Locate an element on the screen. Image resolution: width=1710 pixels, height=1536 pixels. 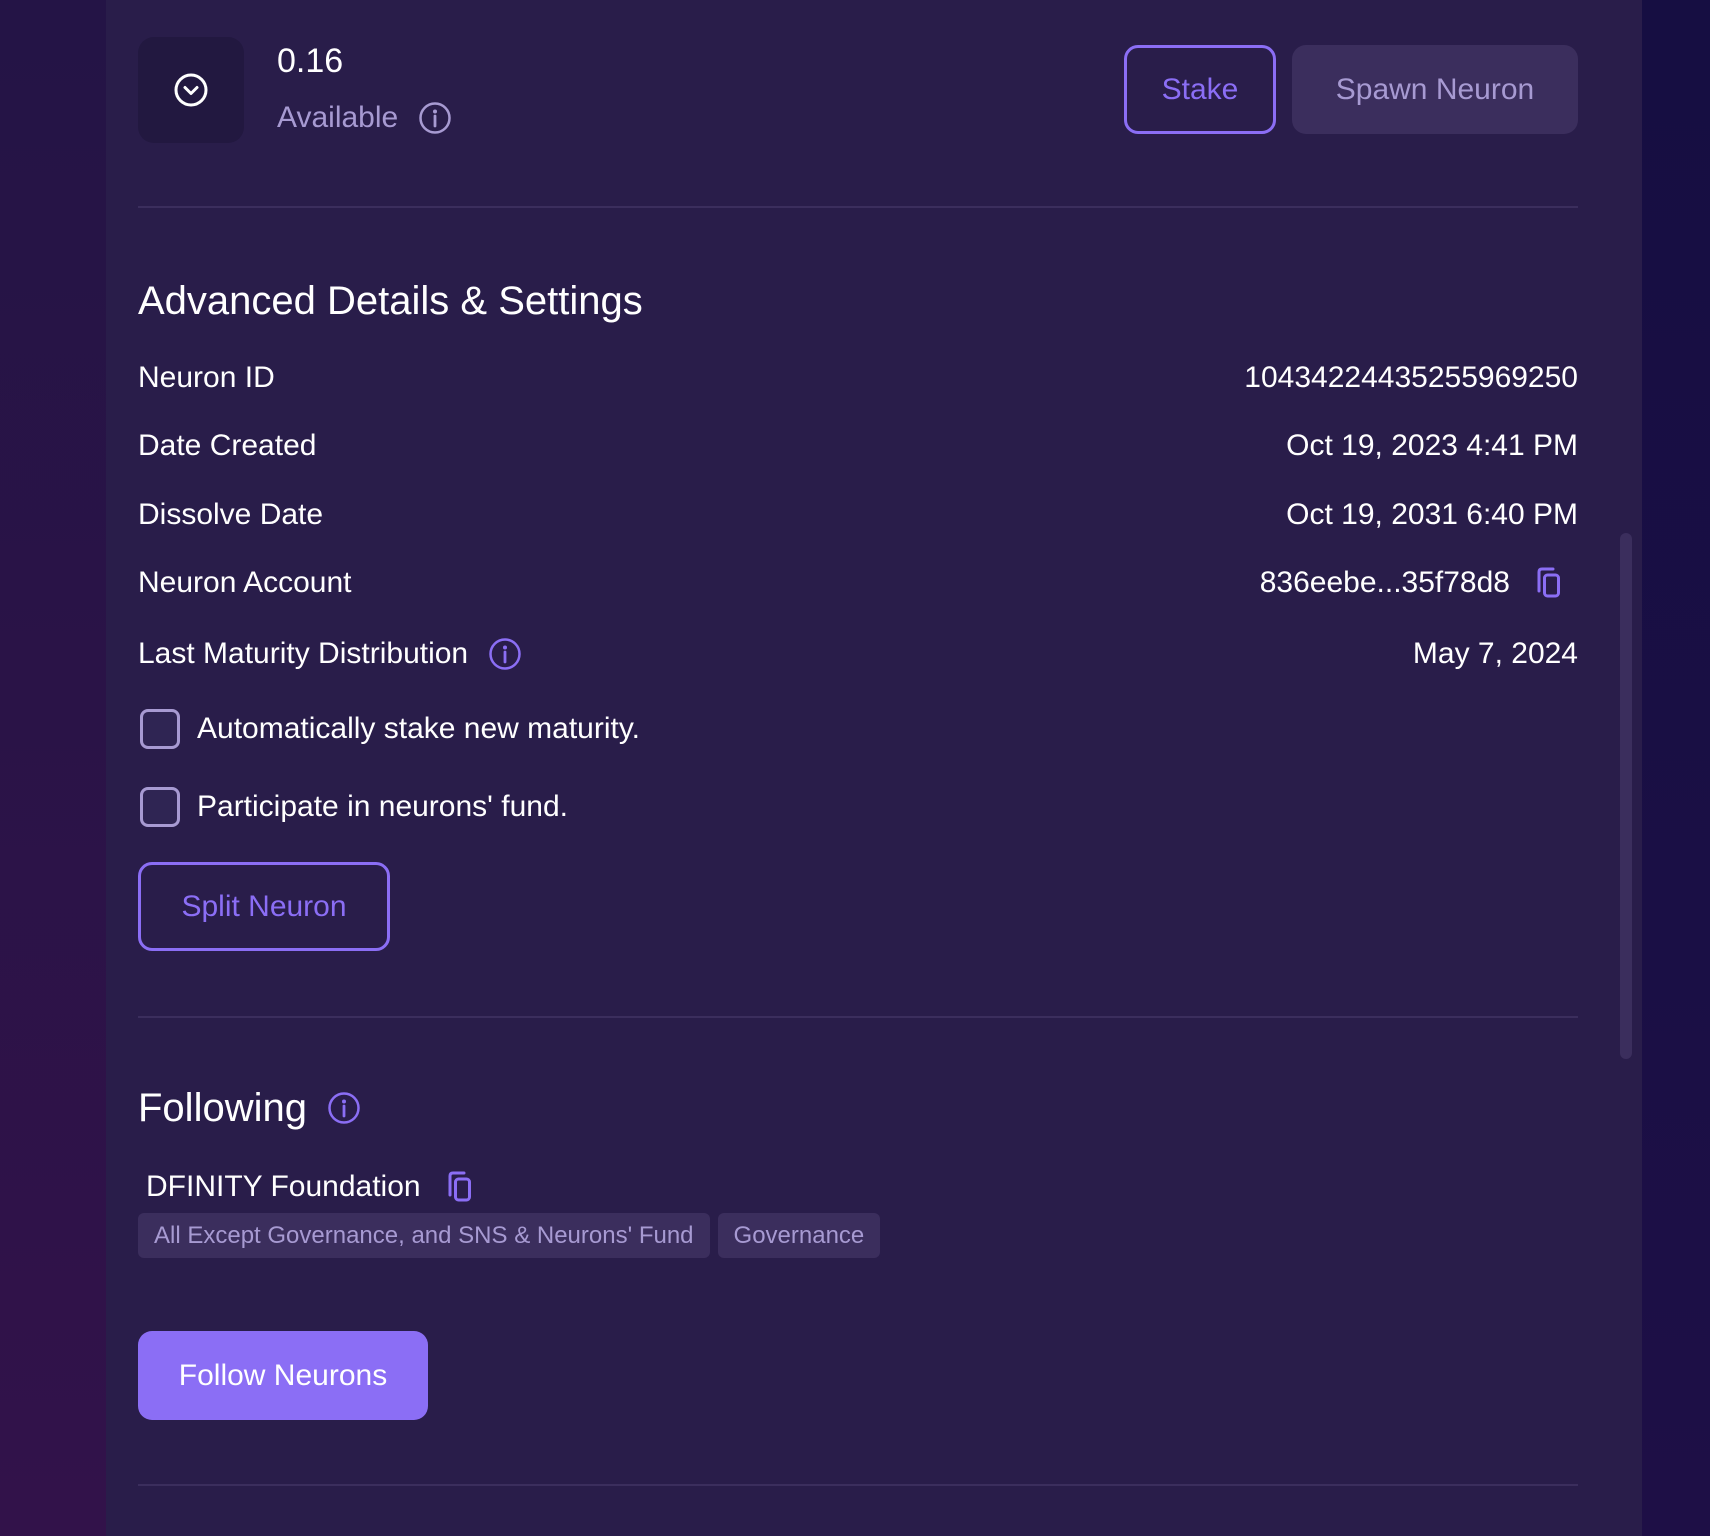
neuron-account-value: 836eebe...35f78d8 is located at coordinates (1411, 583).